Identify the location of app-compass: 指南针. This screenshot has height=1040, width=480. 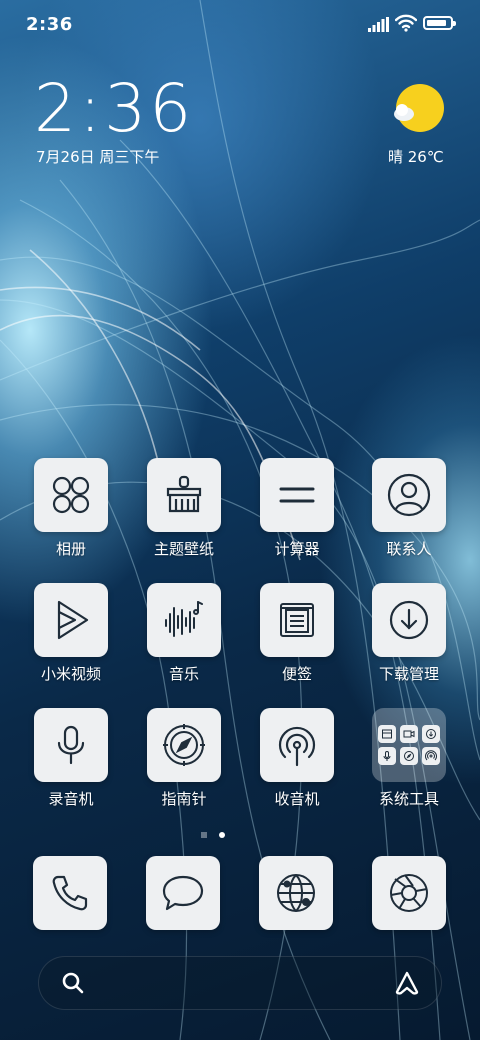
(184, 758).